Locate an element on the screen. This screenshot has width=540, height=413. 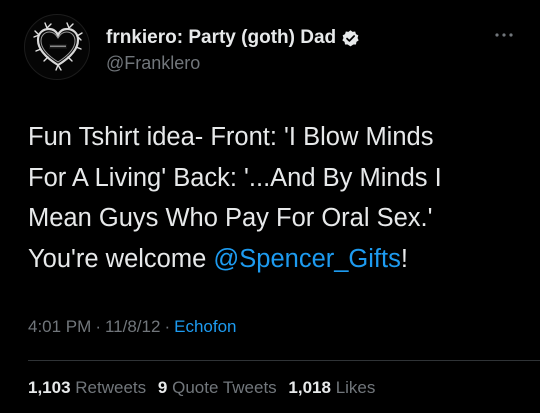
tweet-metadata: 4:01 PM · 11/8/12 · Echofon is located at coordinates (132, 327).